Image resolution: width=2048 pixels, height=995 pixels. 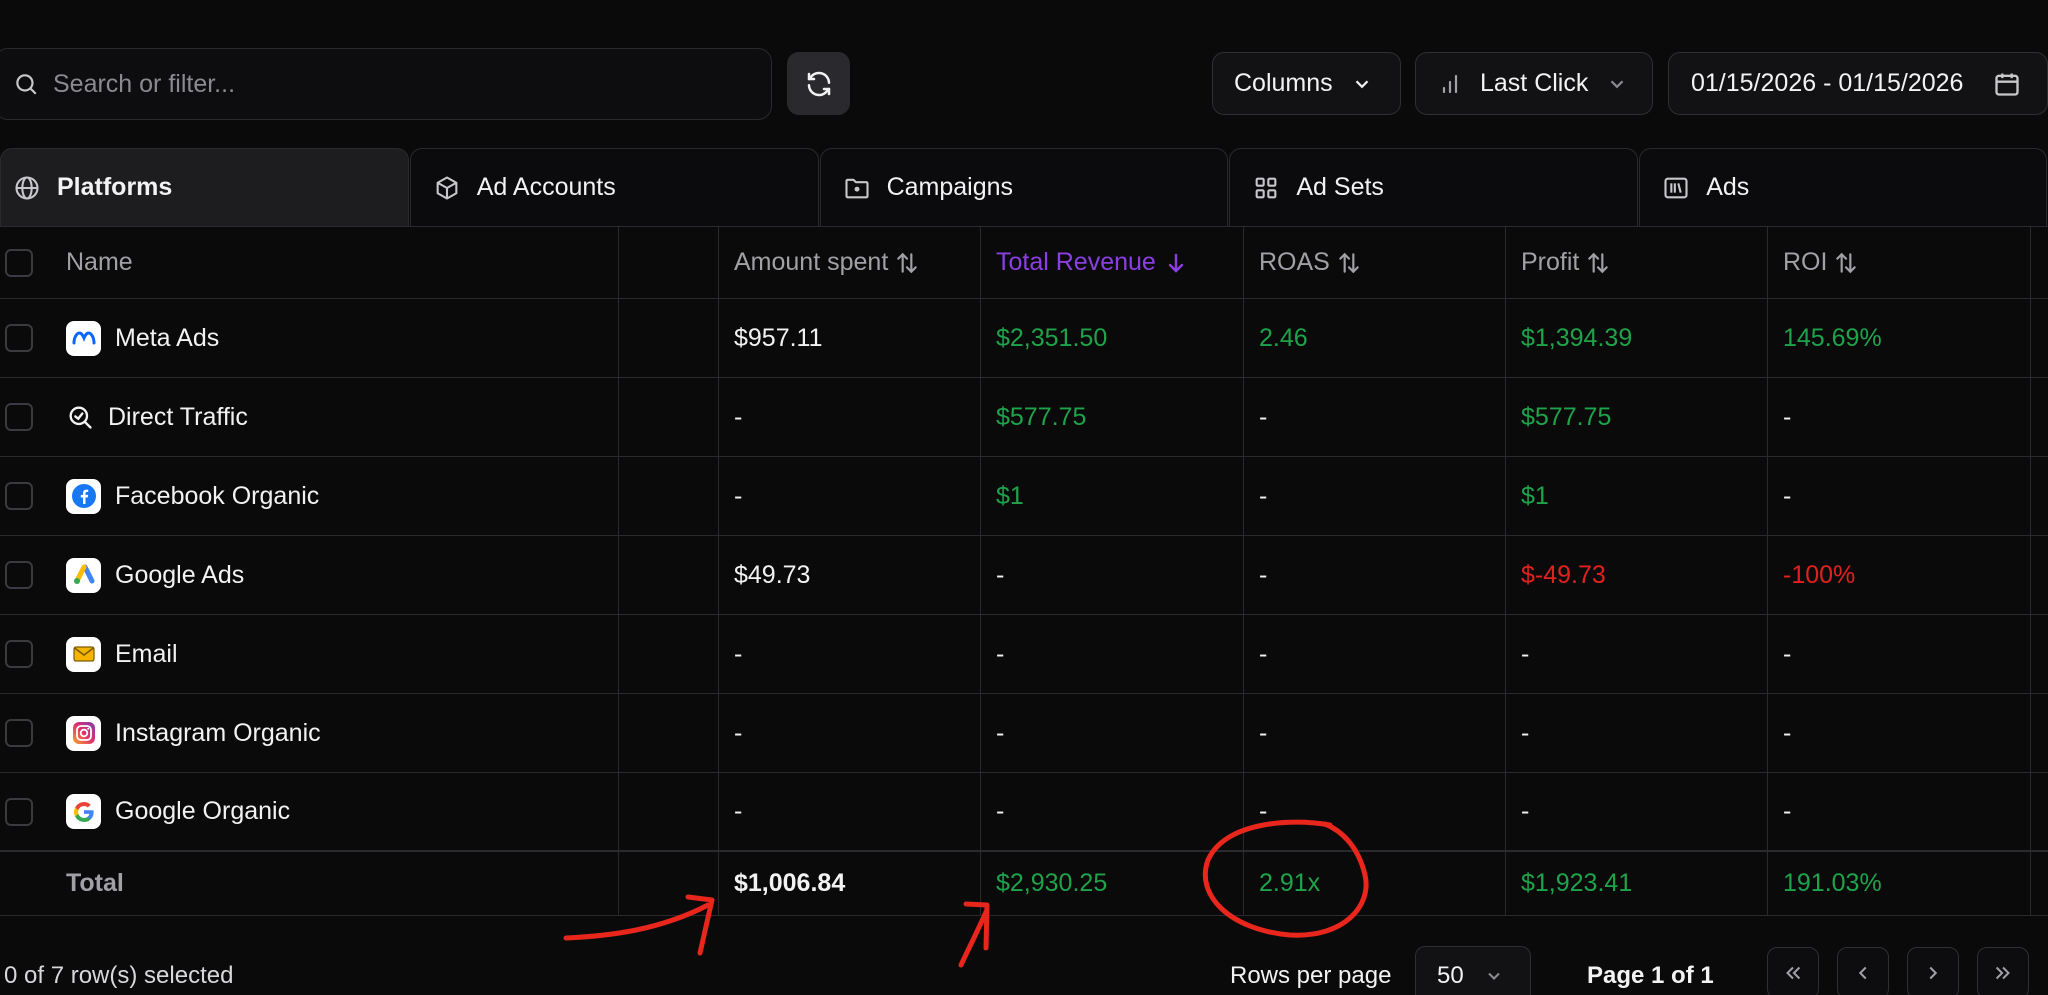 What do you see at coordinates (827, 262) in the screenshot?
I see `header-amount-spent: Amount spent` at bounding box center [827, 262].